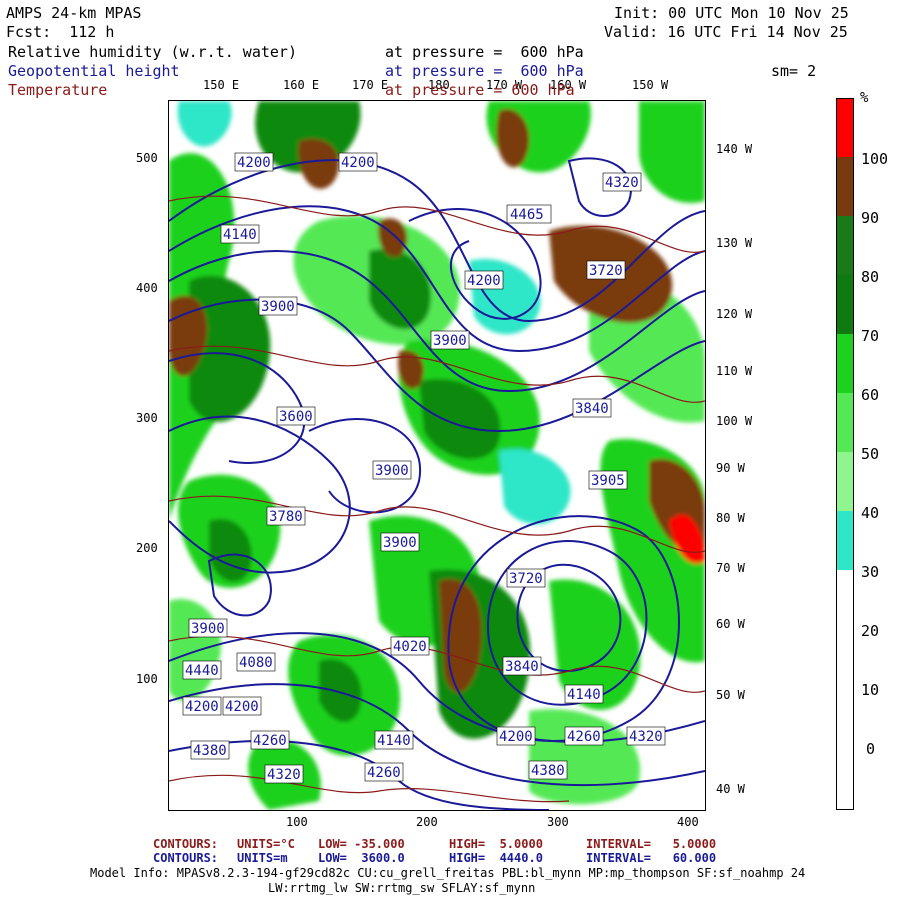  I want to click on field-temp-level: at pressure = 600 hPa, so click(480, 90).